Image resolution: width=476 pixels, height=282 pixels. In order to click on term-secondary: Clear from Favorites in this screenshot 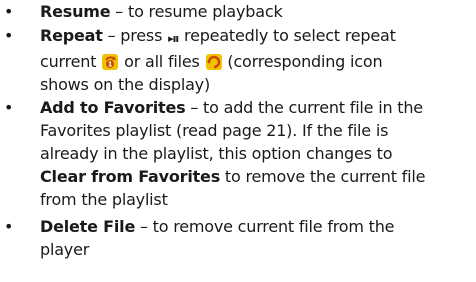, I will do `click(130, 176)`.